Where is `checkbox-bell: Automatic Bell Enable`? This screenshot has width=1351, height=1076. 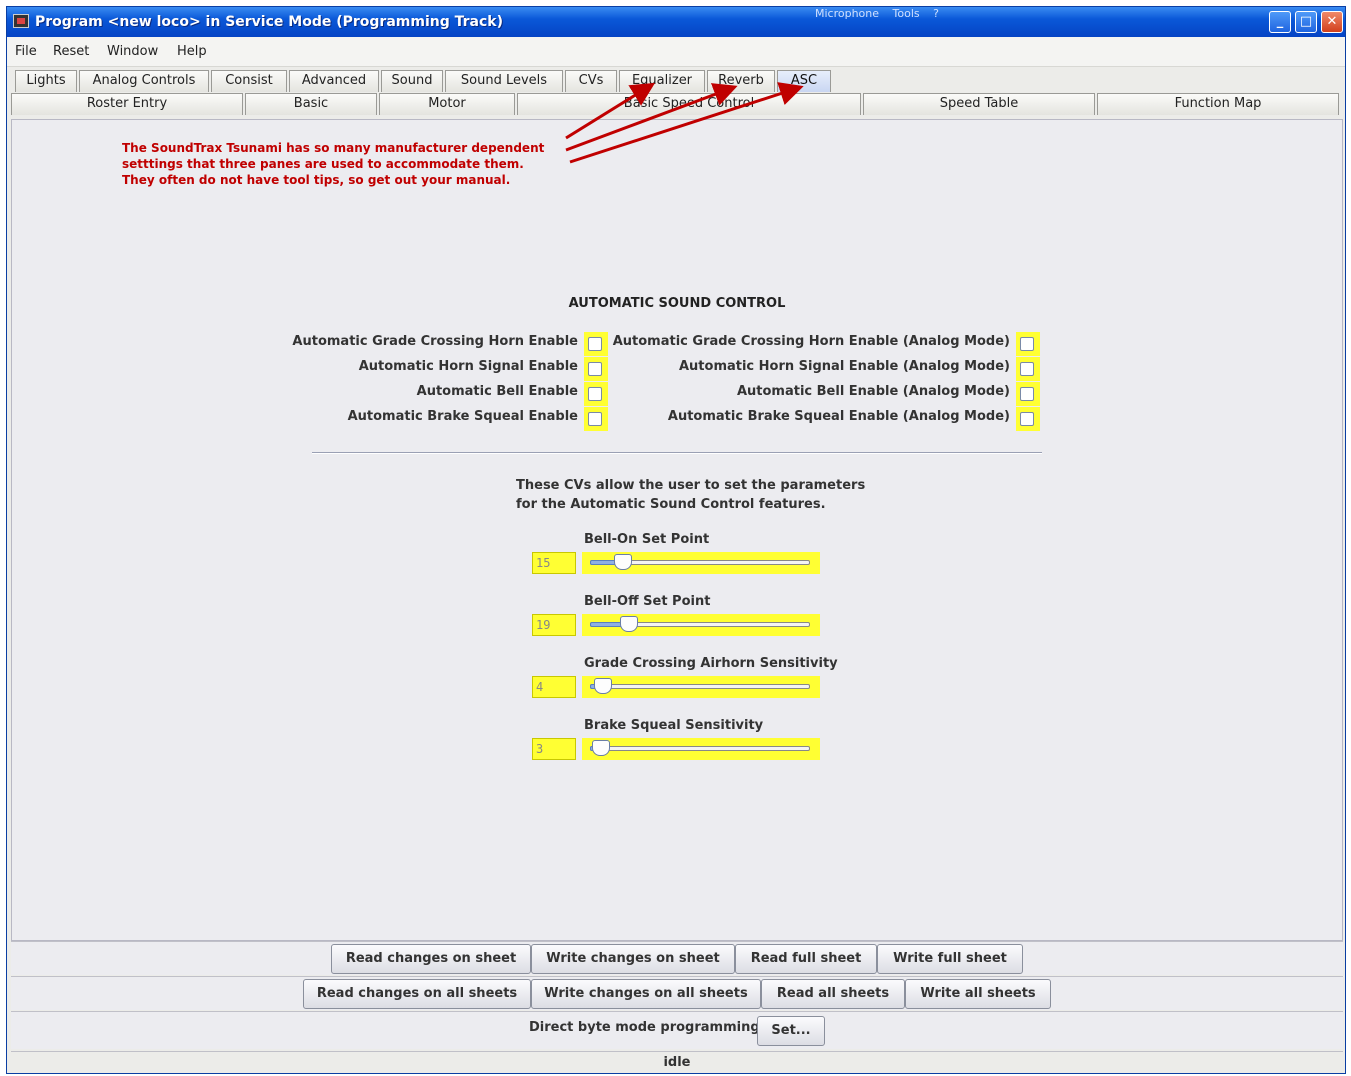 checkbox-bell: Automatic Bell Enable is located at coordinates (435, 394).